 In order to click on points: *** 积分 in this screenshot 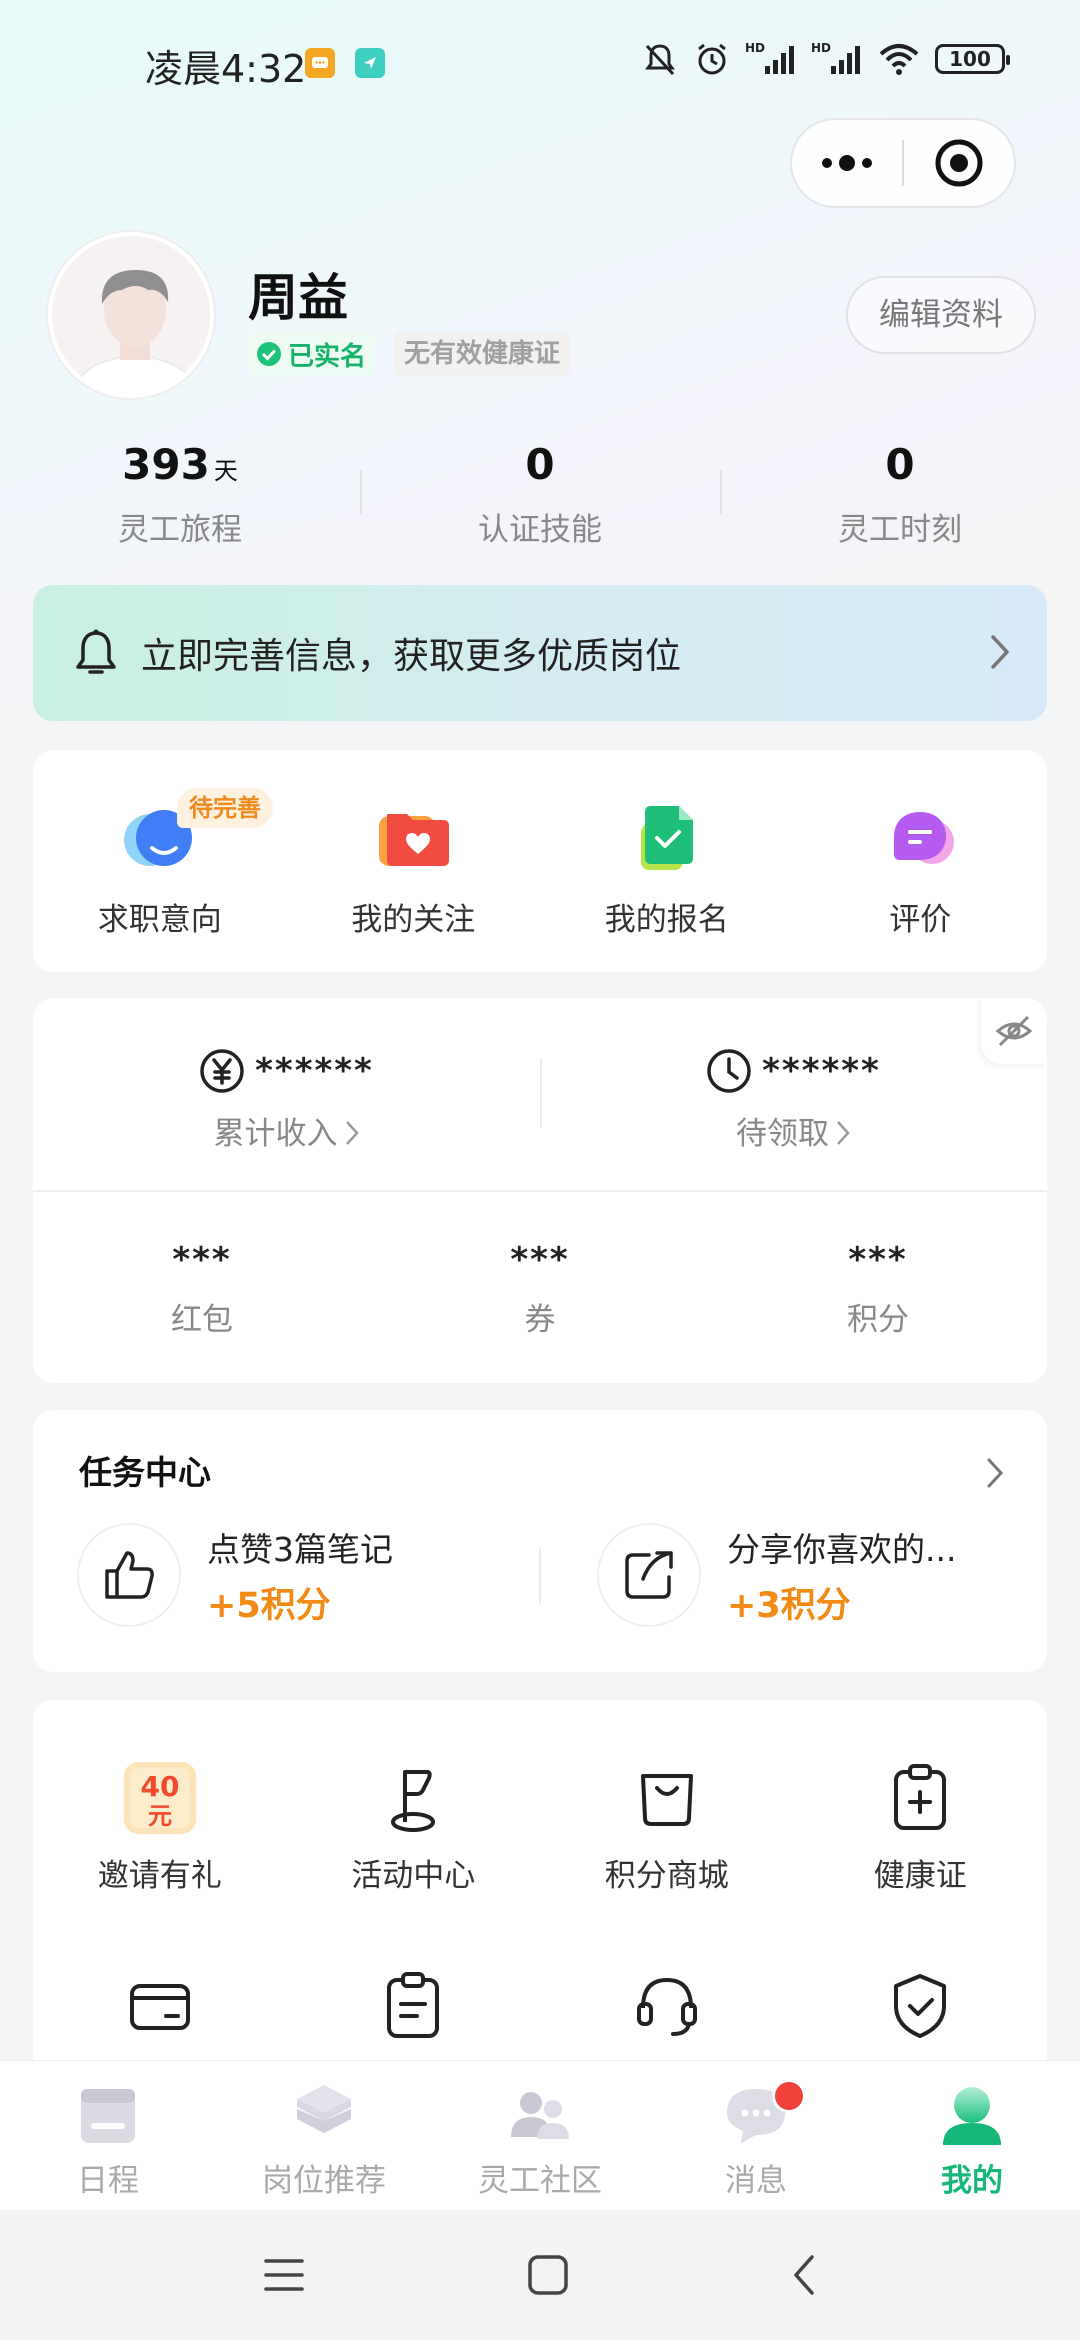, I will do `click(878, 1287)`.